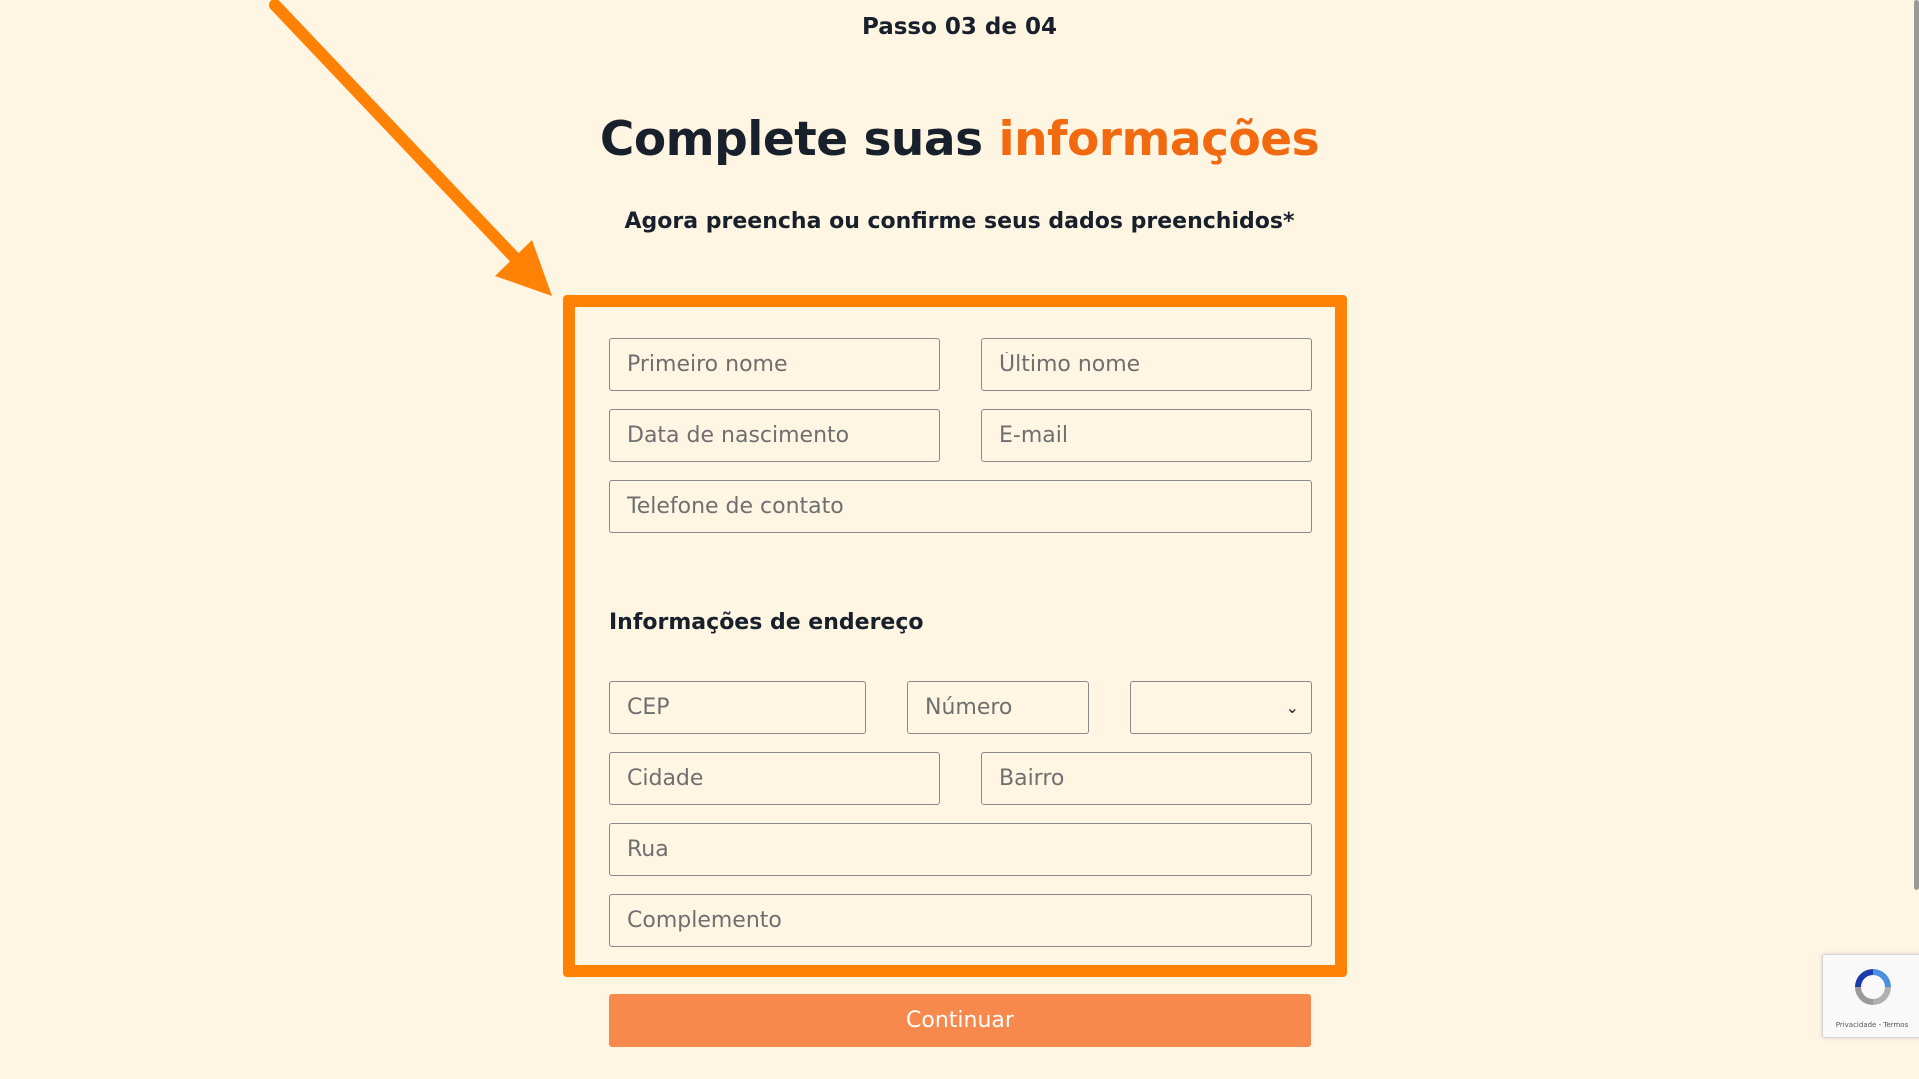  Describe the element at coordinates (799, 139) in the screenshot. I see `title-main: Complete suas` at that location.